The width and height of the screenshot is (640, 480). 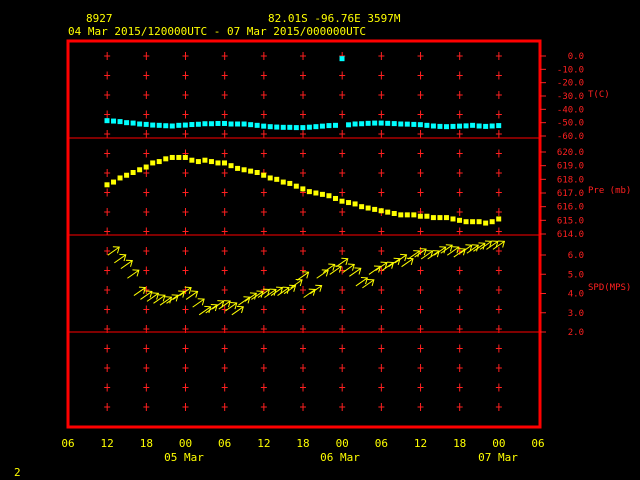 What do you see at coordinates (570, 153) in the screenshot?
I see `y-tick-label: 620.0` at bounding box center [570, 153].